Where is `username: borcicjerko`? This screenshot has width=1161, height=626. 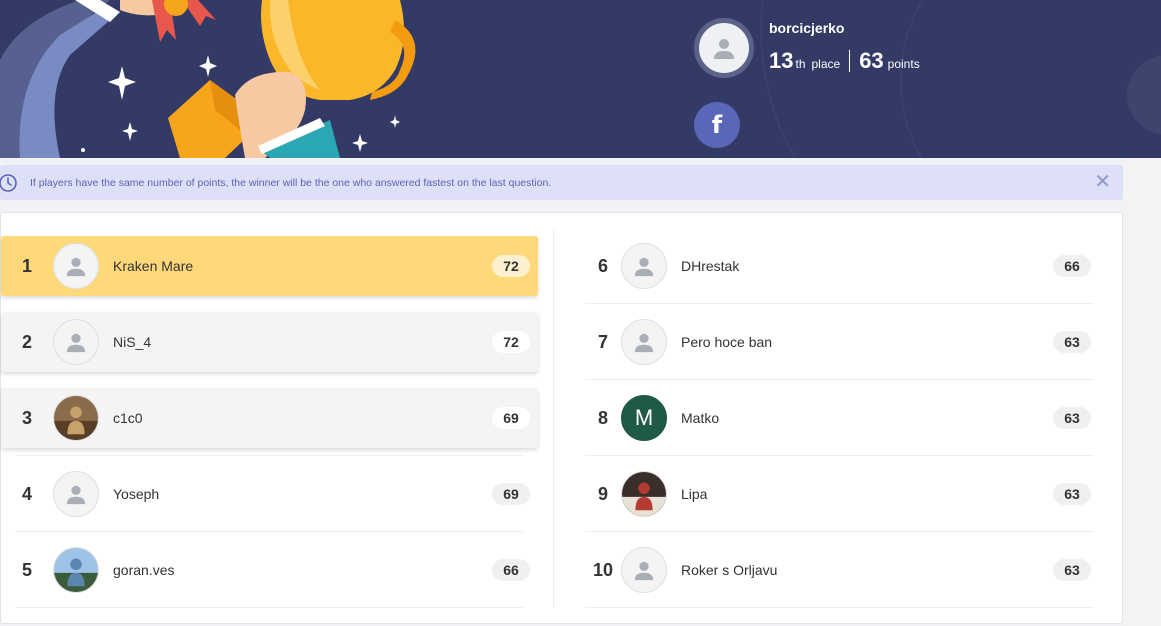 username: borcicjerko is located at coordinates (807, 28).